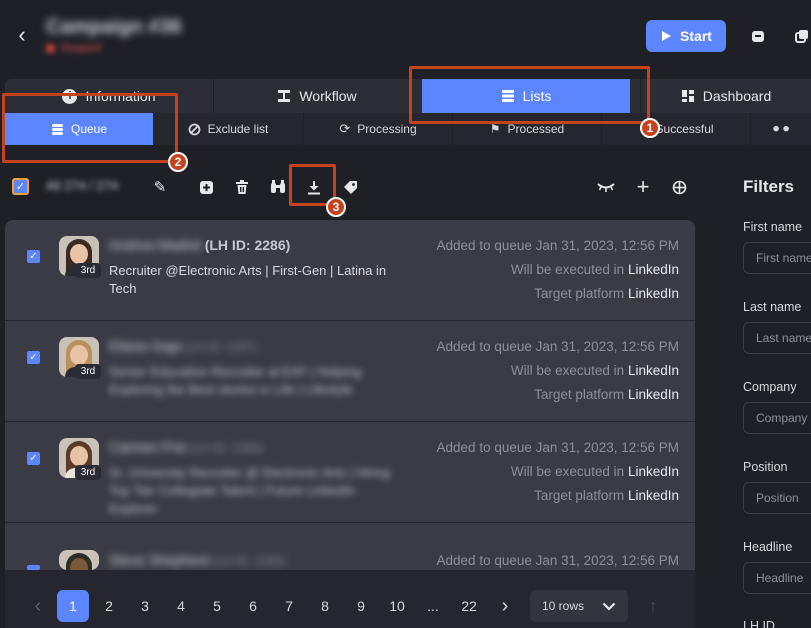 Image resolution: width=811 pixels, height=628 pixels. Describe the element at coordinates (314, 187) in the screenshot. I see `download-icon` at that location.